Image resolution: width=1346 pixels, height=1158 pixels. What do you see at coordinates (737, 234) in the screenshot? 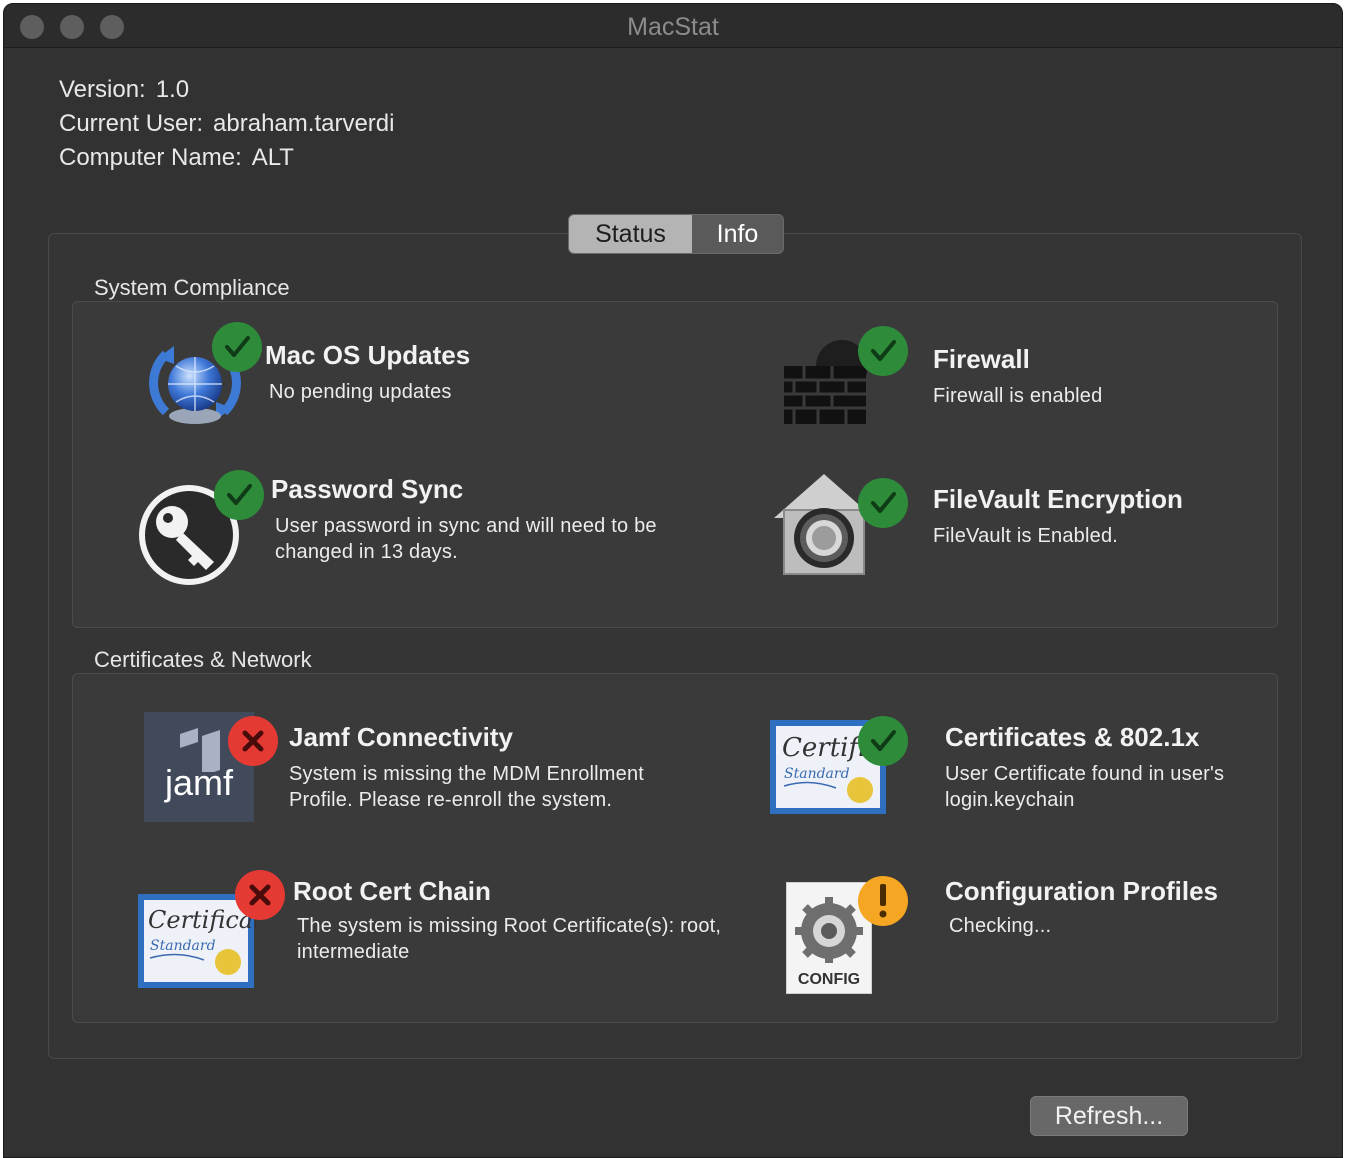
I see `tab-info: Info` at bounding box center [737, 234].